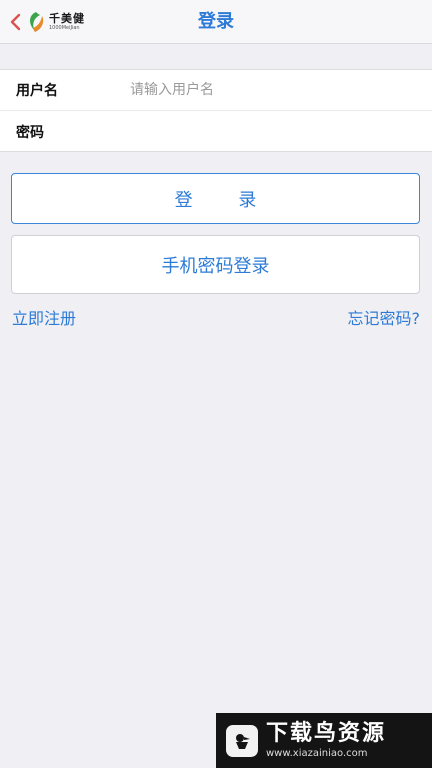 The image size is (432, 768). What do you see at coordinates (326, 733) in the screenshot?
I see `watermark-title: 下载鸟资源` at bounding box center [326, 733].